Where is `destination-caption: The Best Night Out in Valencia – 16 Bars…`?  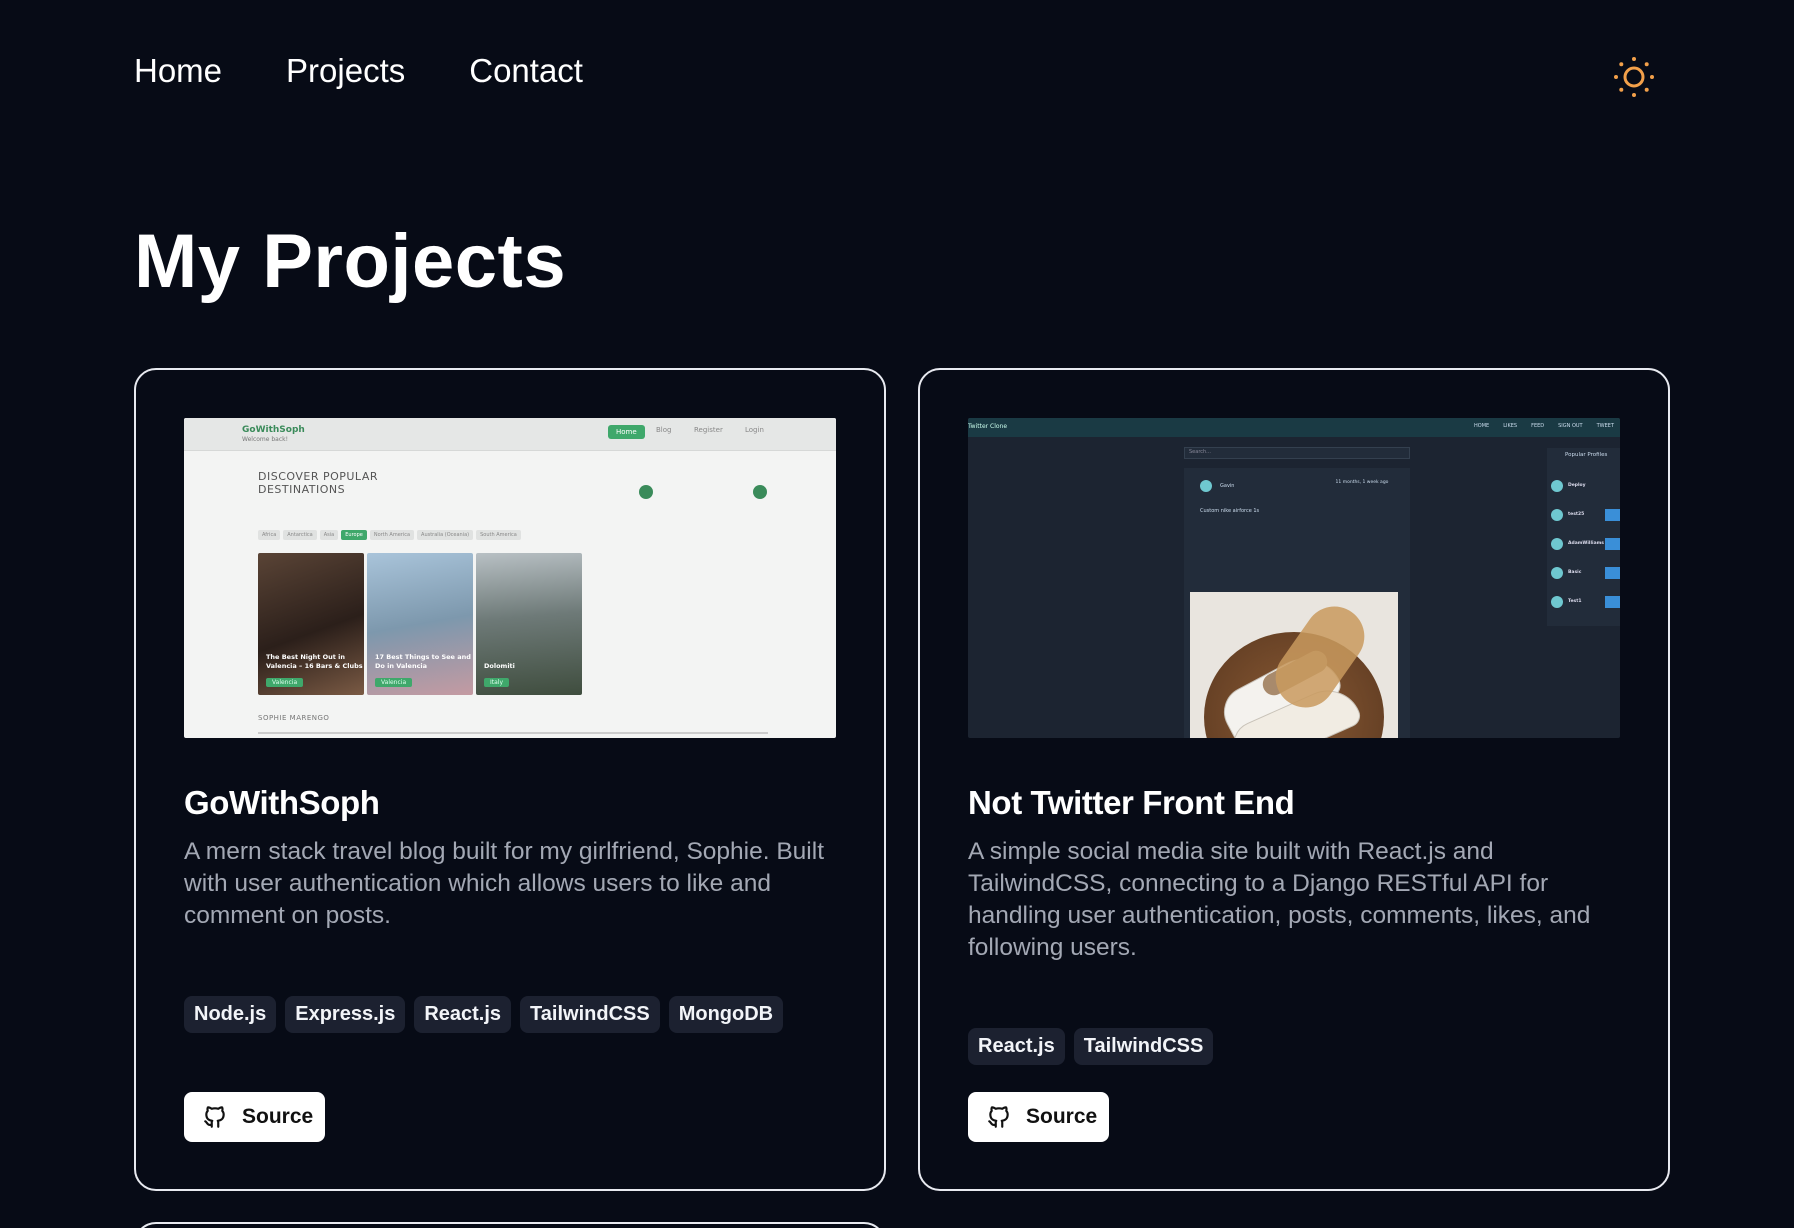 destination-caption: The Best Night Out in Valencia – 16 Bars… is located at coordinates (314, 661).